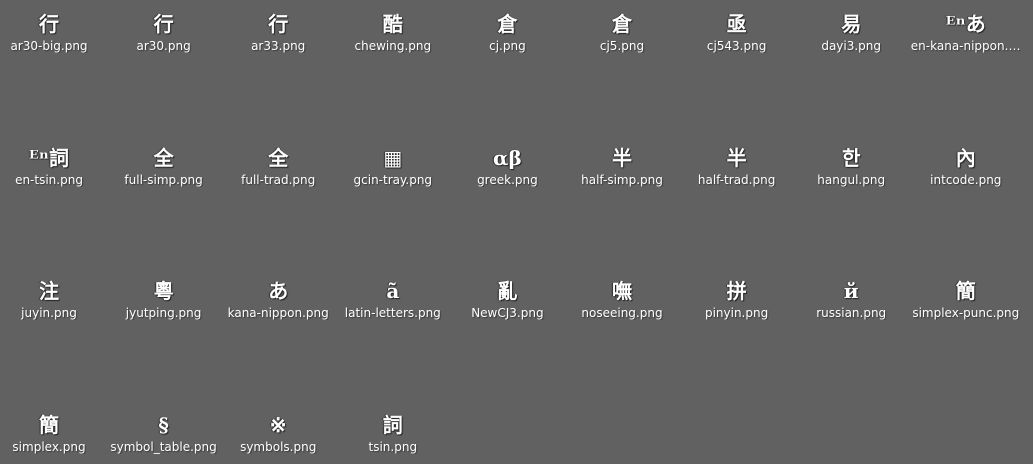 The width and height of the screenshot is (1033, 464). I want to click on file-name-label: cj.png, so click(507, 46).